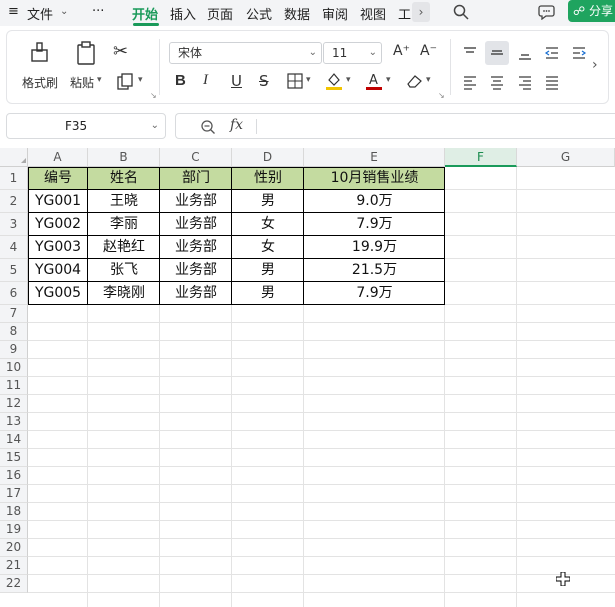 Image resolution: width=615 pixels, height=607 pixels. What do you see at coordinates (124, 178) in the screenshot?
I see `table-header-cell: 姓名` at bounding box center [124, 178].